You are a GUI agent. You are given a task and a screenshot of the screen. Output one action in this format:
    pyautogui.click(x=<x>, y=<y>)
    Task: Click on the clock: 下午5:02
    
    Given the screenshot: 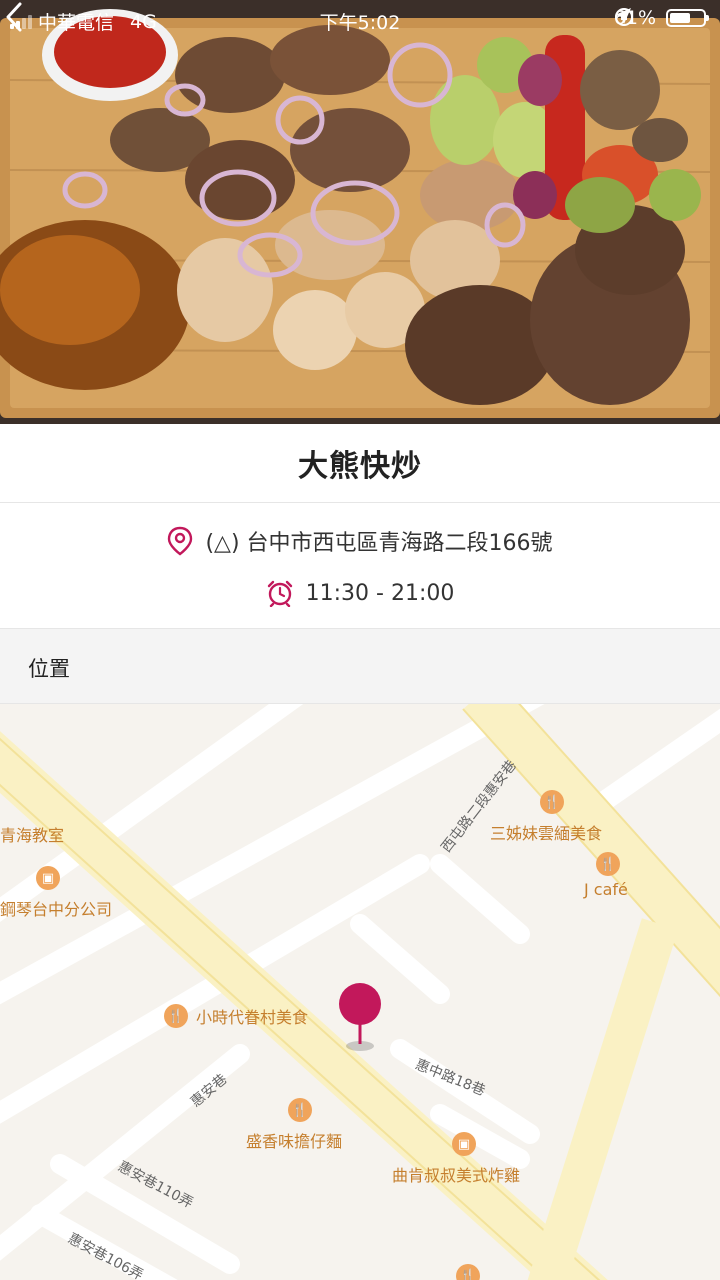 What is the action you would take?
    pyautogui.click(x=360, y=23)
    